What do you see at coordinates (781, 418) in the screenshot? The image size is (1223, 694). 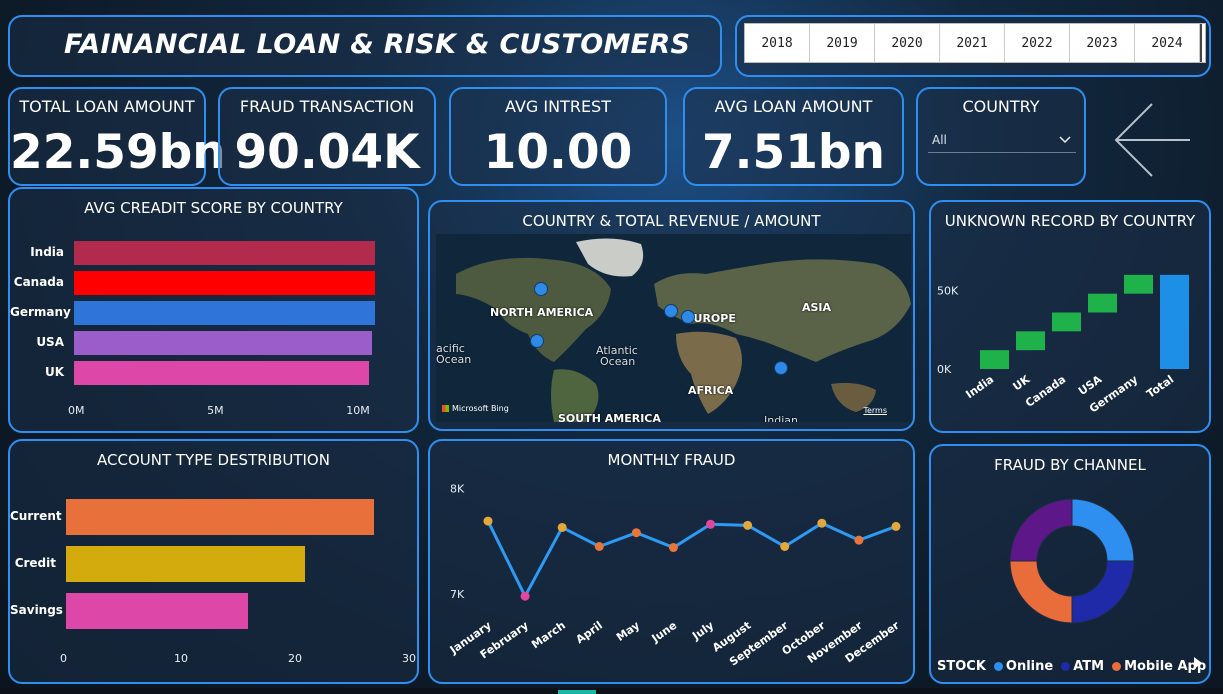 I see `map-label: Indian` at bounding box center [781, 418].